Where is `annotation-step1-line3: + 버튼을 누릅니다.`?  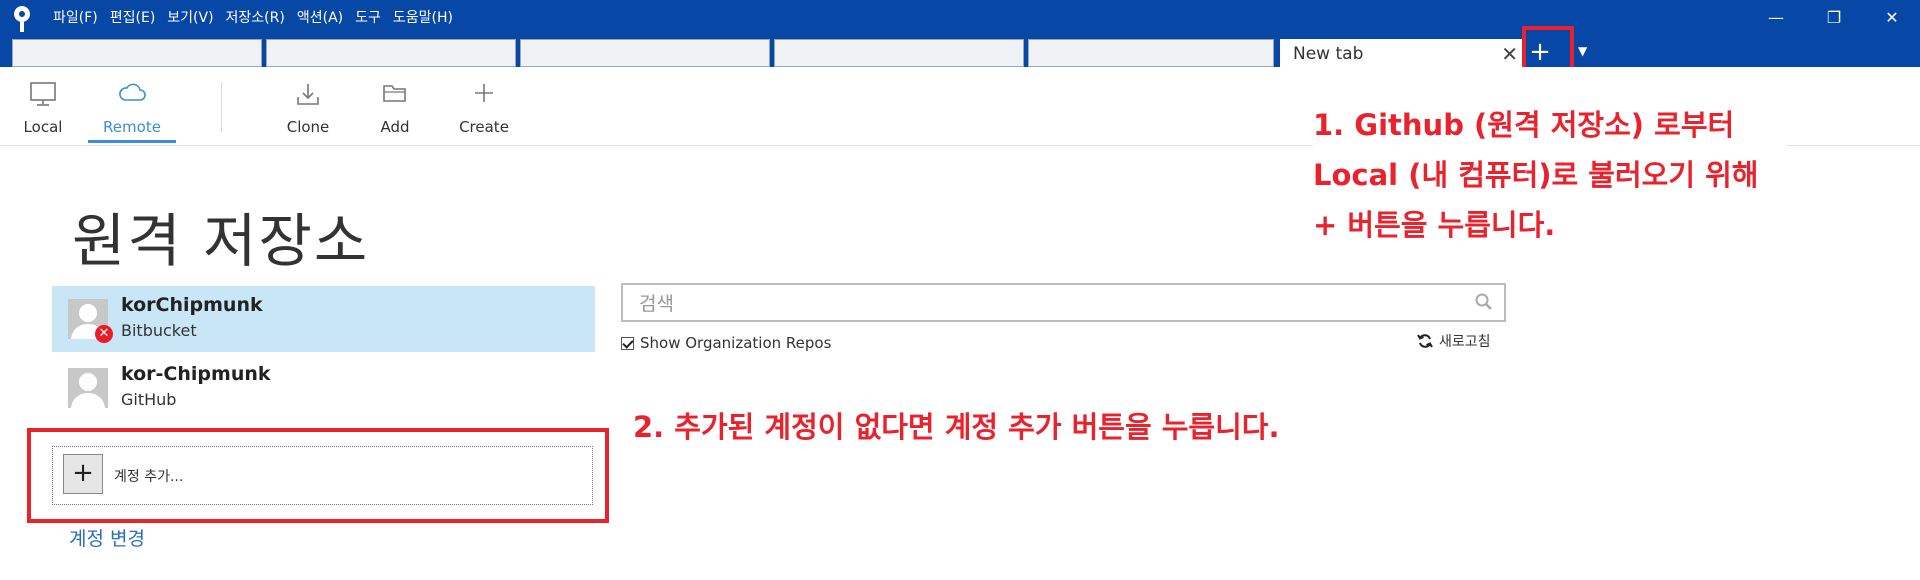
annotation-step1-line3: + 버튼을 누릅니다. is located at coordinates (1434, 225).